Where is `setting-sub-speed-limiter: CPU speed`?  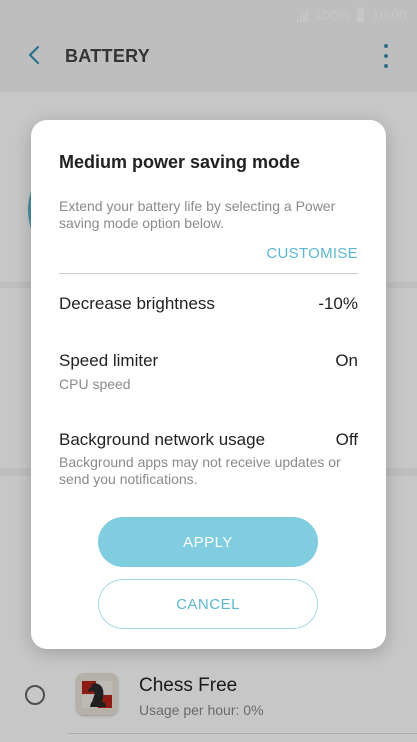
setting-sub-speed-limiter: CPU speed is located at coordinates (95, 384).